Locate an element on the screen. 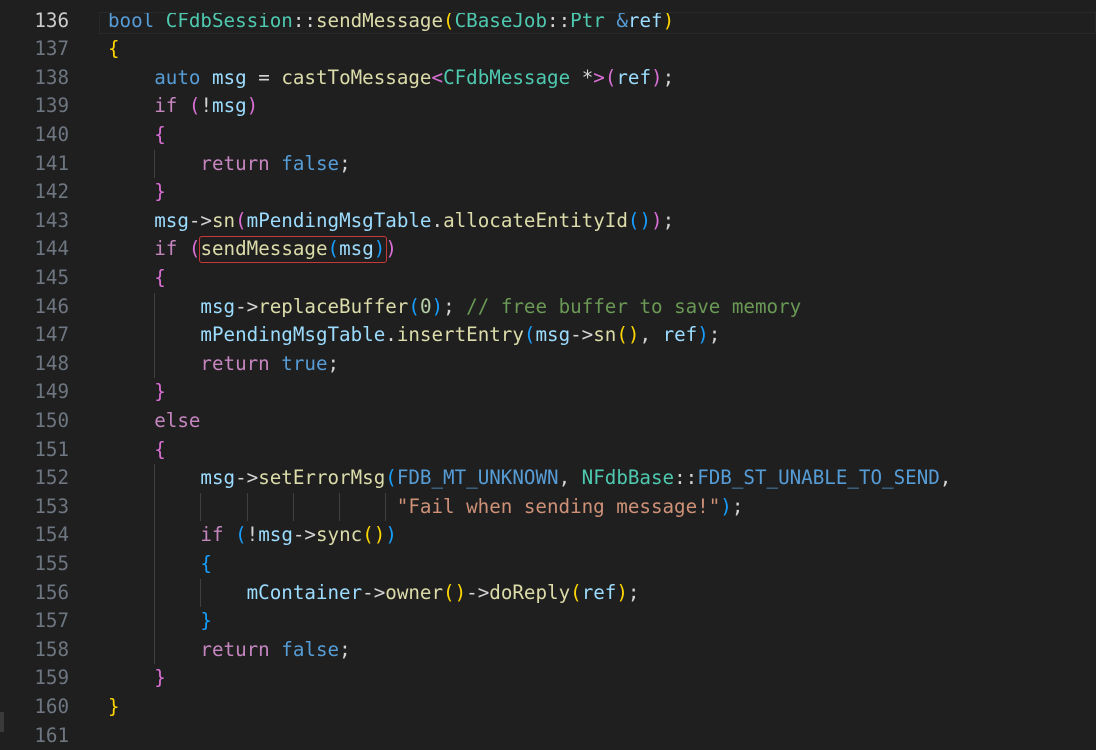 Image resolution: width=1096 pixels, height=750 pixels. code-text: if (!msg) is located at coordinates (183, 106).